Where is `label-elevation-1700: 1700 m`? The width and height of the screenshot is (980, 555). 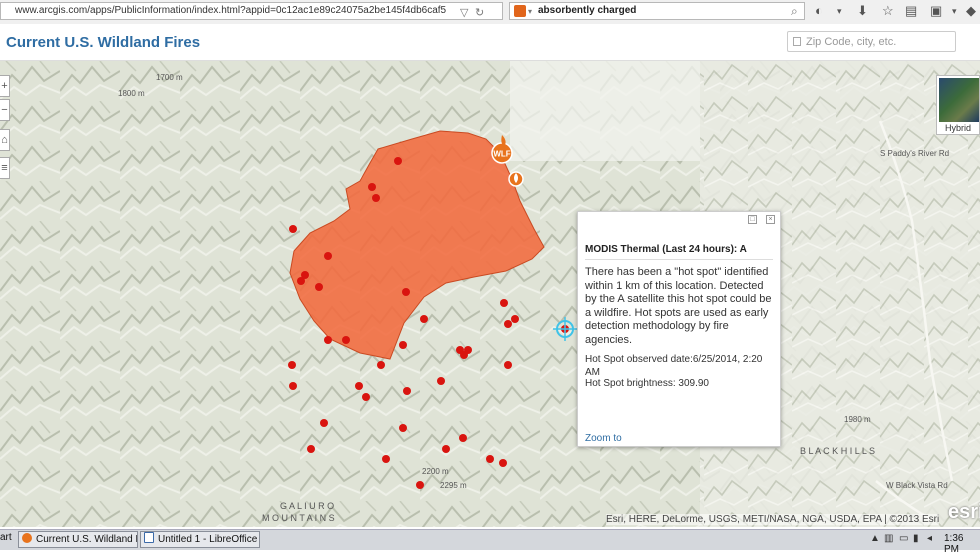 label-elevation-1700: 1700 m is located at coordinates (169, 77).